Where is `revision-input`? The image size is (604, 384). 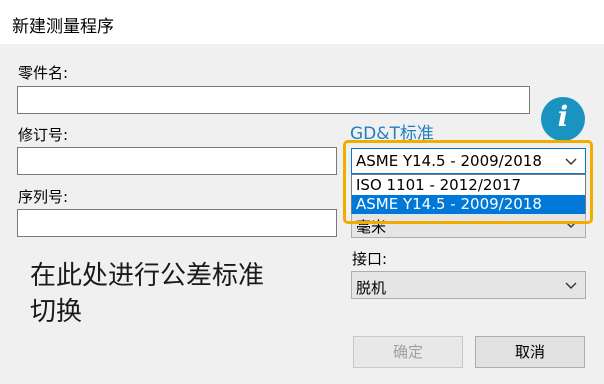 revision-input is located at coordinates (177, 161).